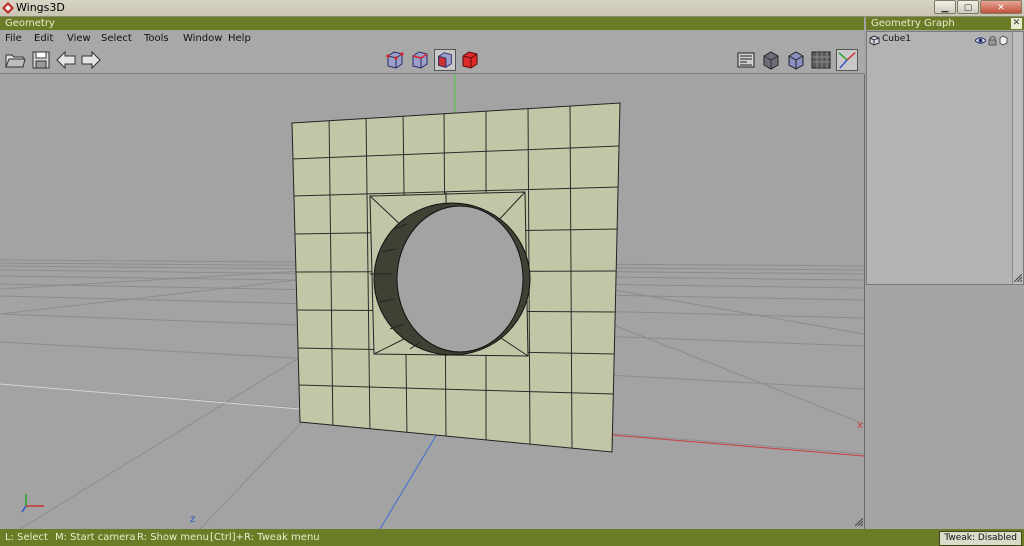 The image size is (1024, 546). I want to click on tweak-status-badge: Tweak: Disabled, so click(980, 538).